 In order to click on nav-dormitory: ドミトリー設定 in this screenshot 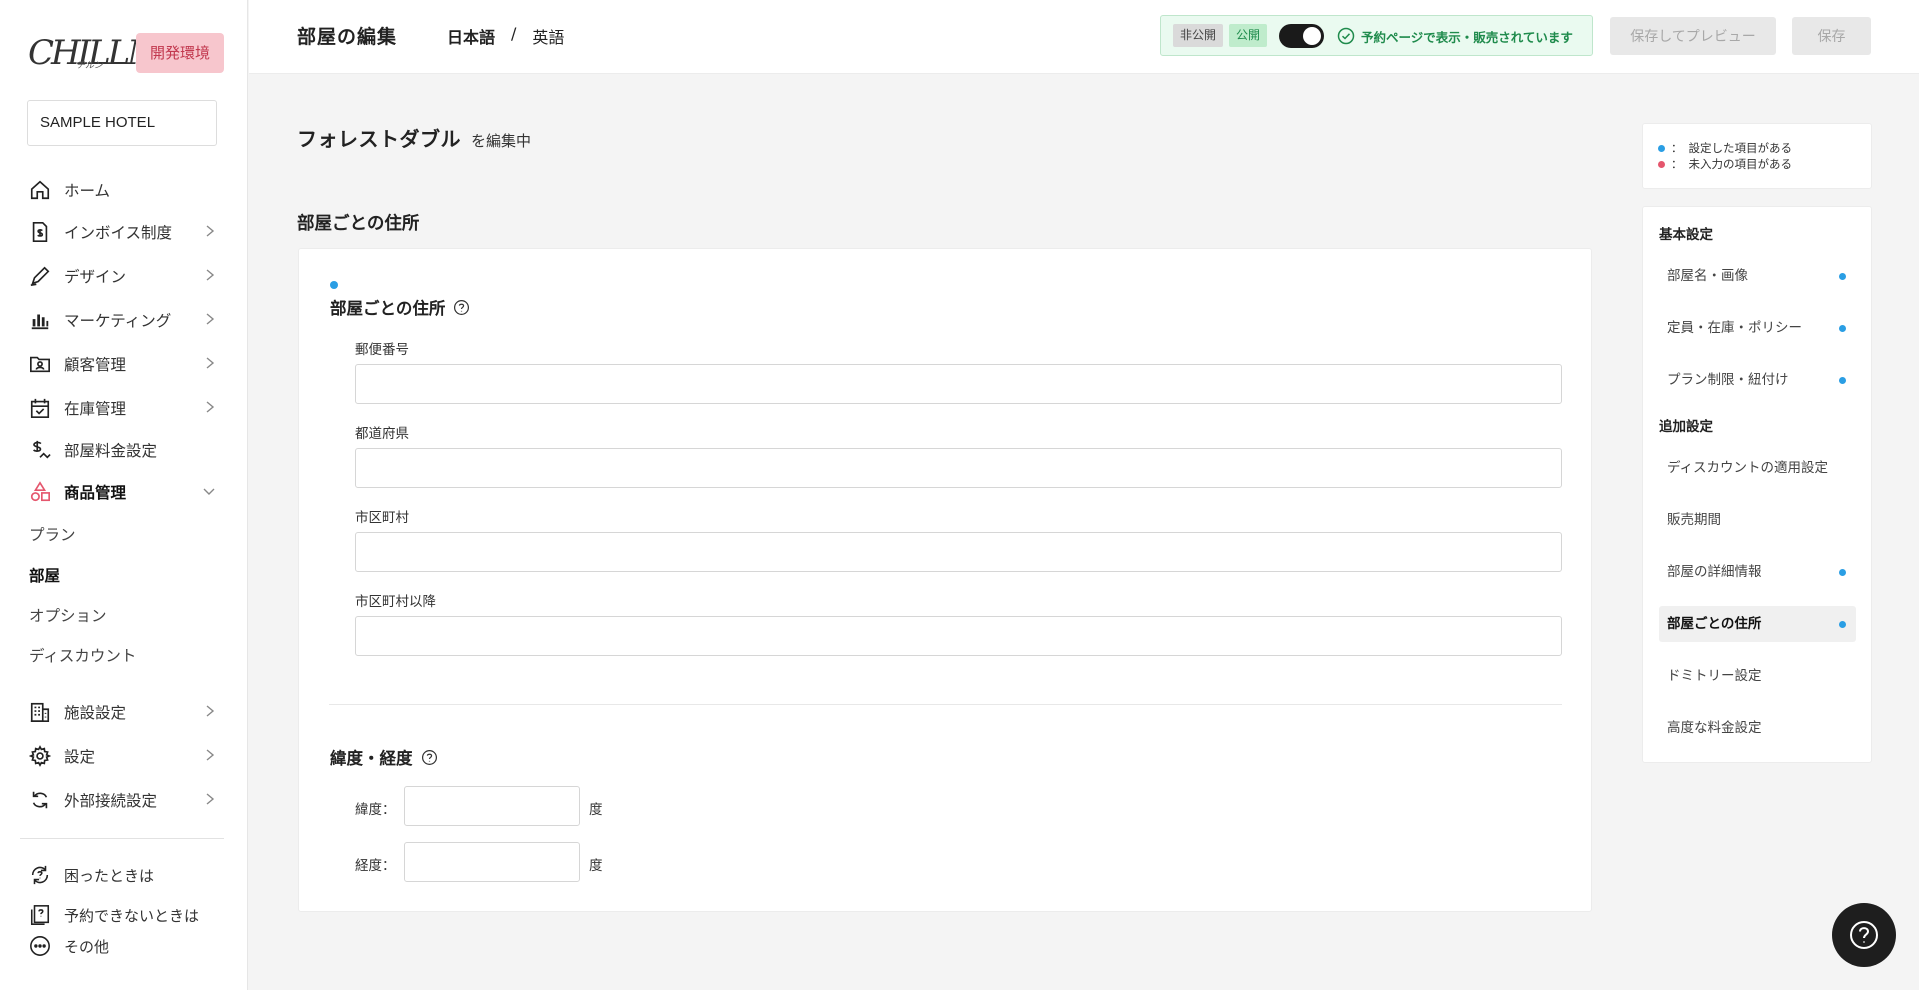, I will do `click(1757, 676)`.